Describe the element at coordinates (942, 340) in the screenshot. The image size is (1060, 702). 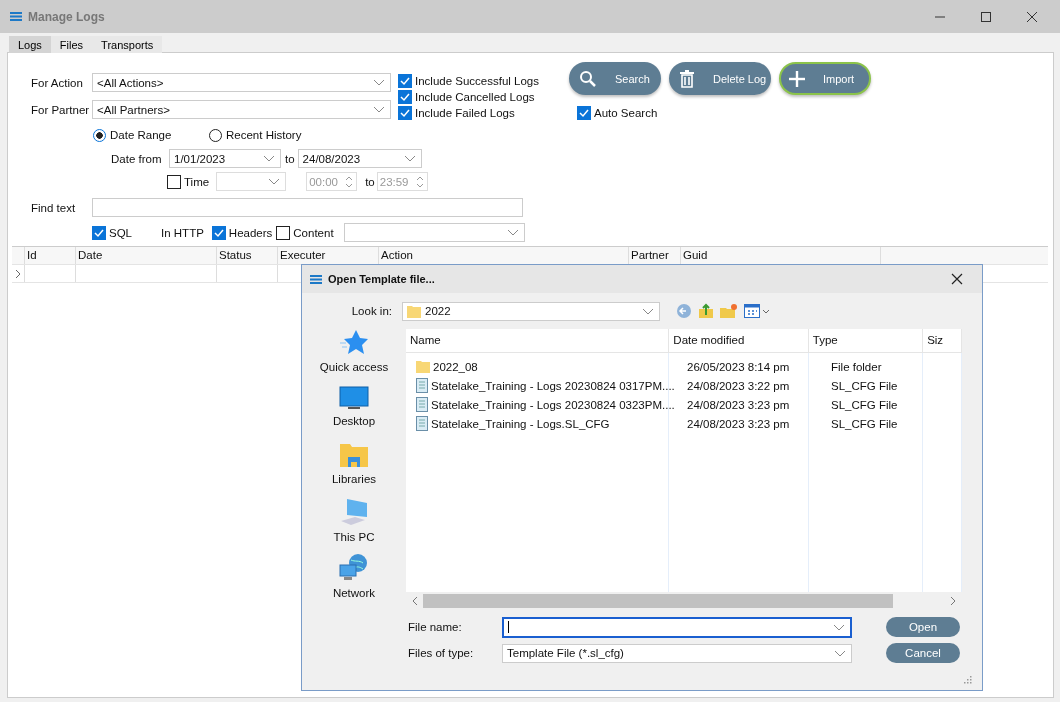
I see `column-header: Siz` at that location.